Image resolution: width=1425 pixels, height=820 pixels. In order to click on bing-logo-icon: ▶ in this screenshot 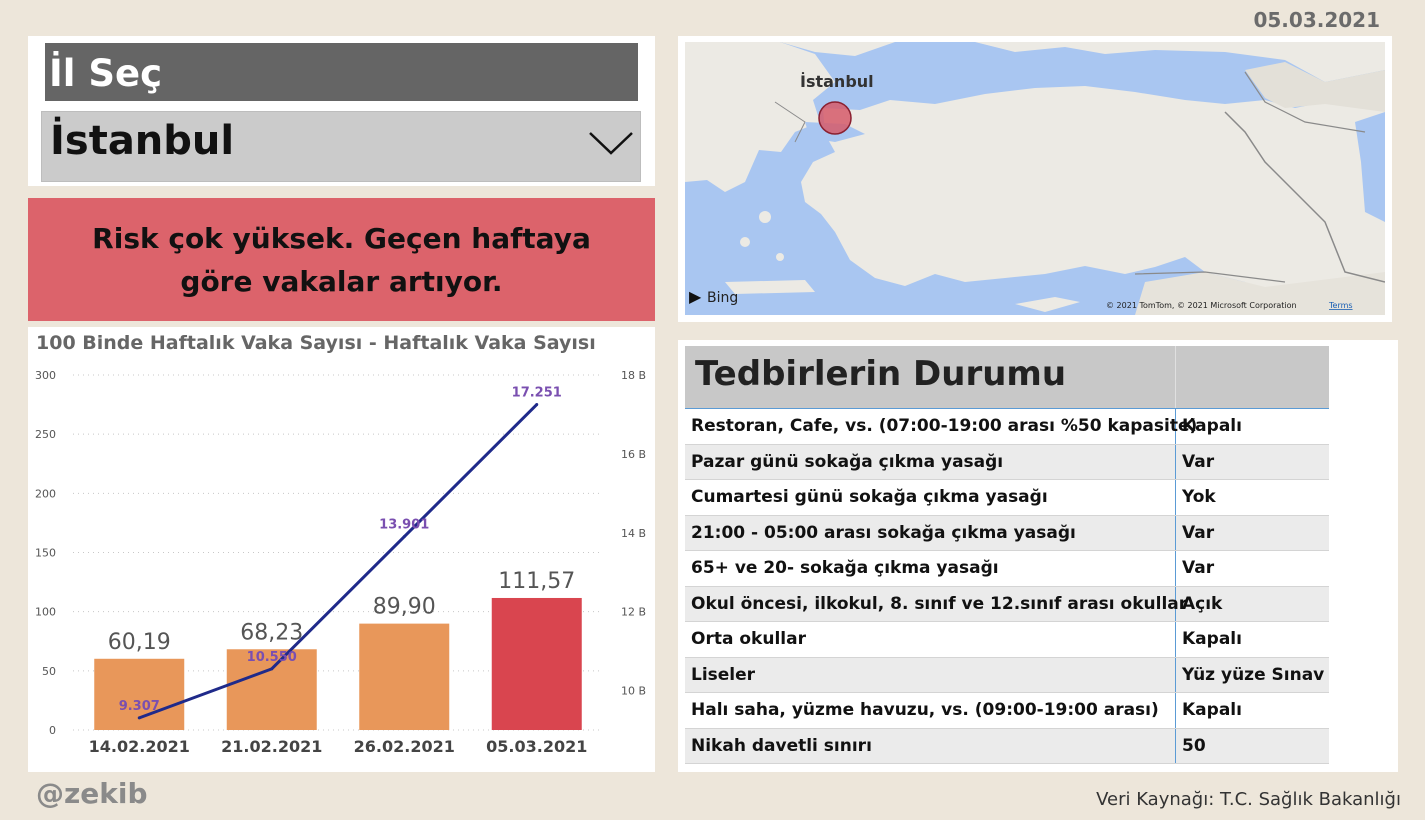, I will do `click(695, 296)`.